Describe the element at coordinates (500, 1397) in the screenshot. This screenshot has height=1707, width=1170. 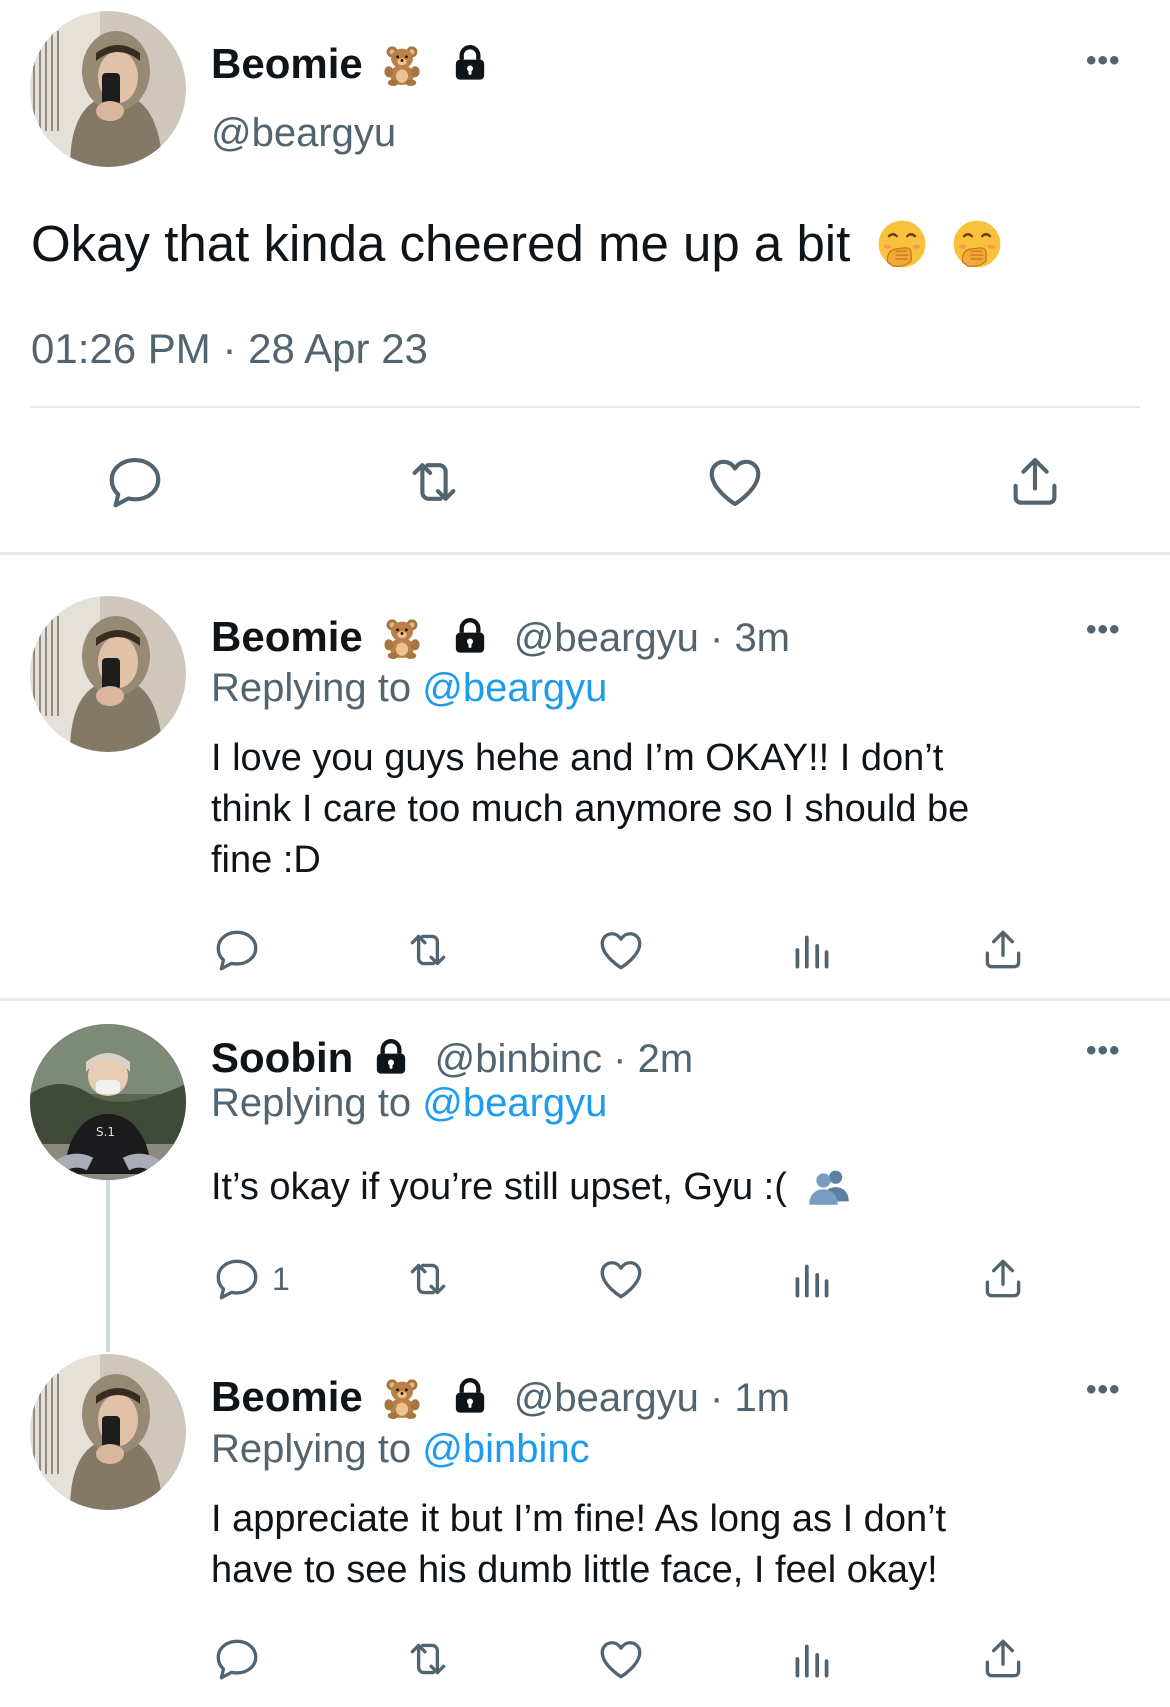
I see `author-name: Beomie @beargyu · 1m` at that location.